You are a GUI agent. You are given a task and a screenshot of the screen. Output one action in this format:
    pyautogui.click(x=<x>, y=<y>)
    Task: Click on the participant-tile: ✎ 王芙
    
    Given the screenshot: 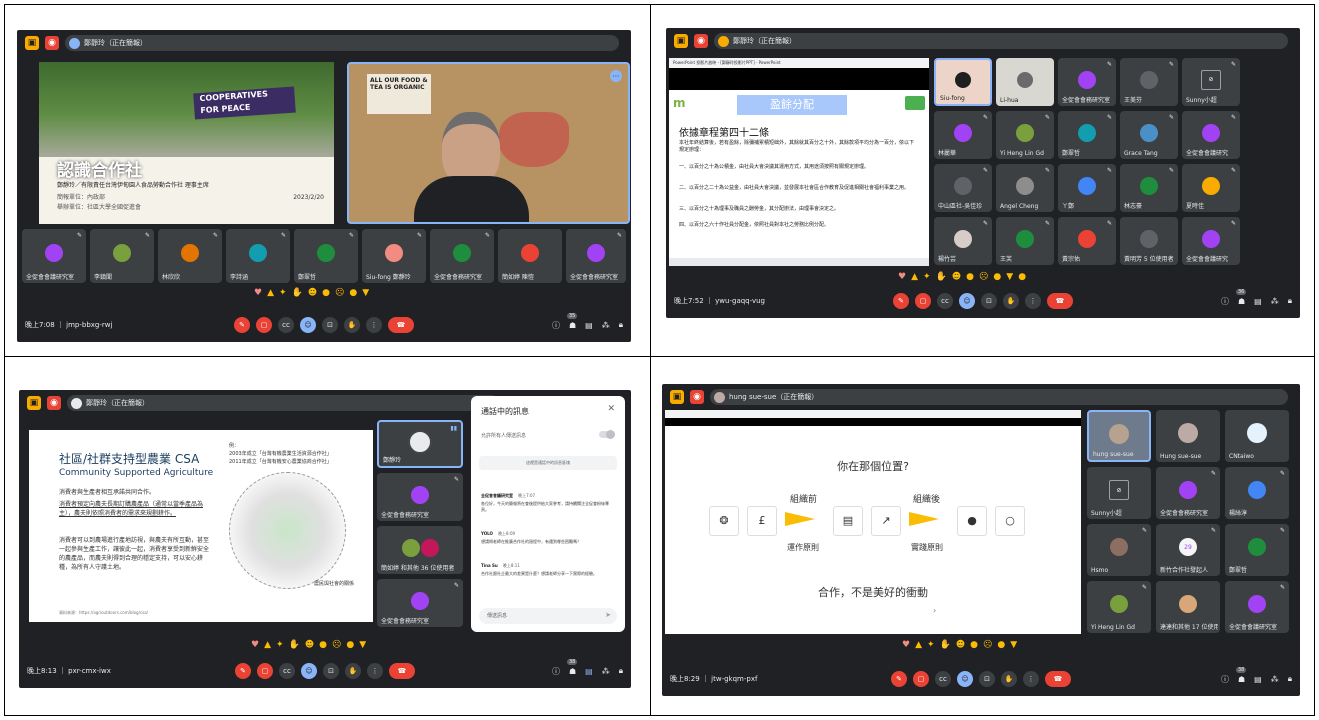 What is the action you would take?
    pyautogui.click(x=1025, y=241)
    